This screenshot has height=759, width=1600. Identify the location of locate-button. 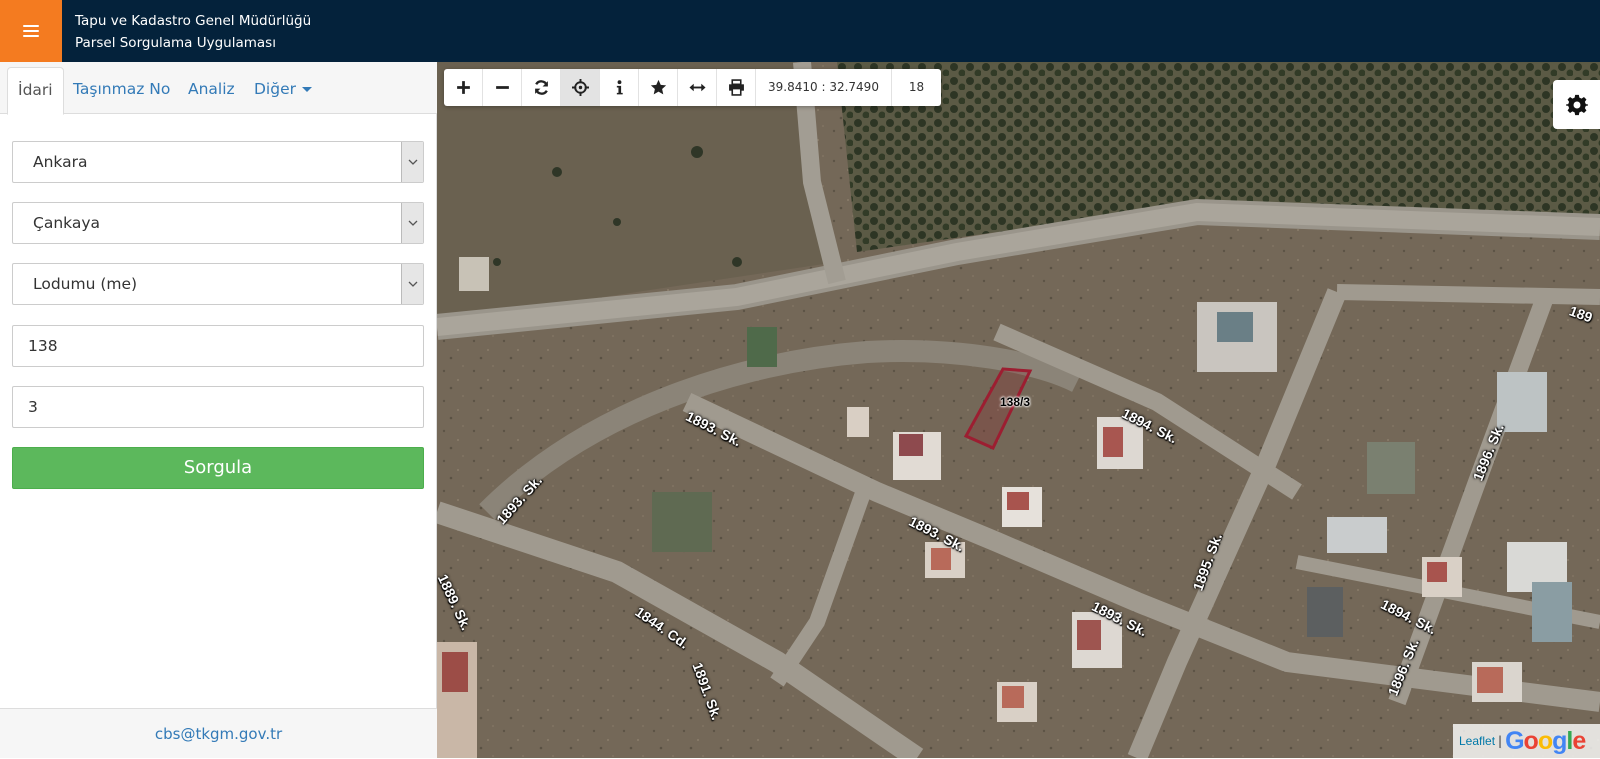
(580, 87).